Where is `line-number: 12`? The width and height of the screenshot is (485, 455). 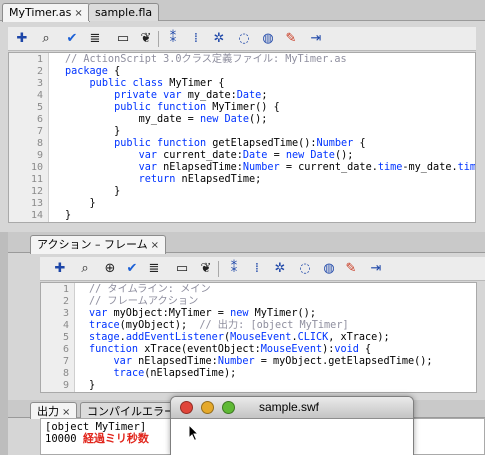 line-number: 12 is located at coordinates (36, 191).